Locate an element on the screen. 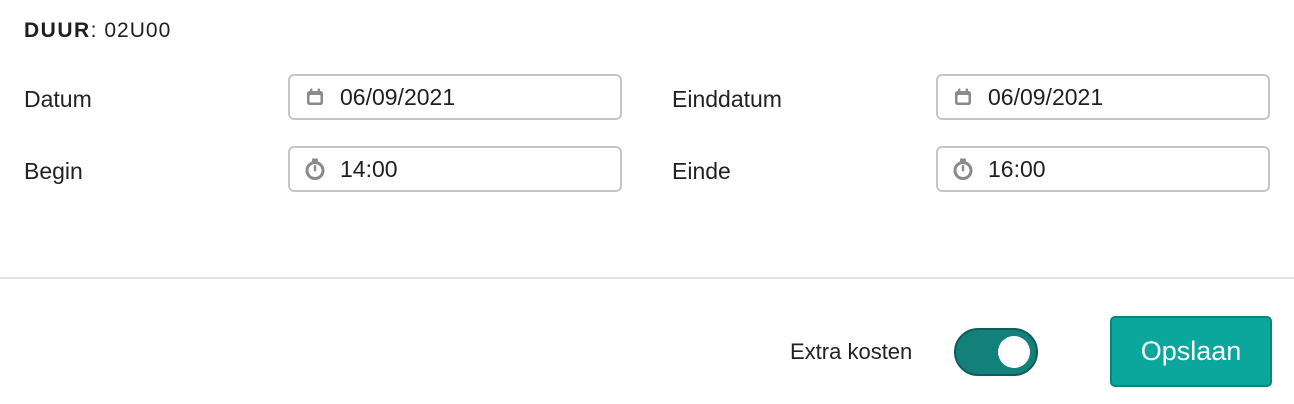  toggle-knob is located at coordinates (1014, 352).